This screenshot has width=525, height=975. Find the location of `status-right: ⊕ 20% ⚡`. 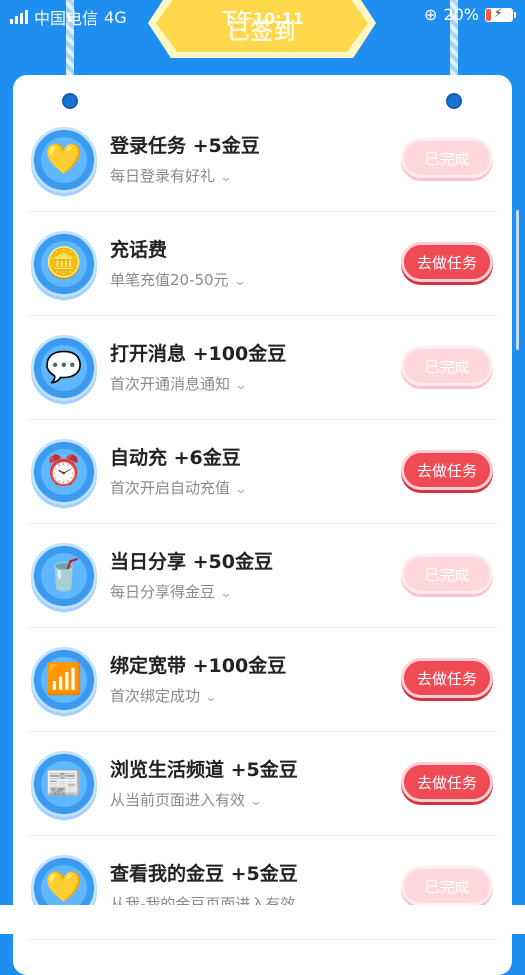

status-right: ⊕ 20% ⚡ is located at coordinates (470, 14).